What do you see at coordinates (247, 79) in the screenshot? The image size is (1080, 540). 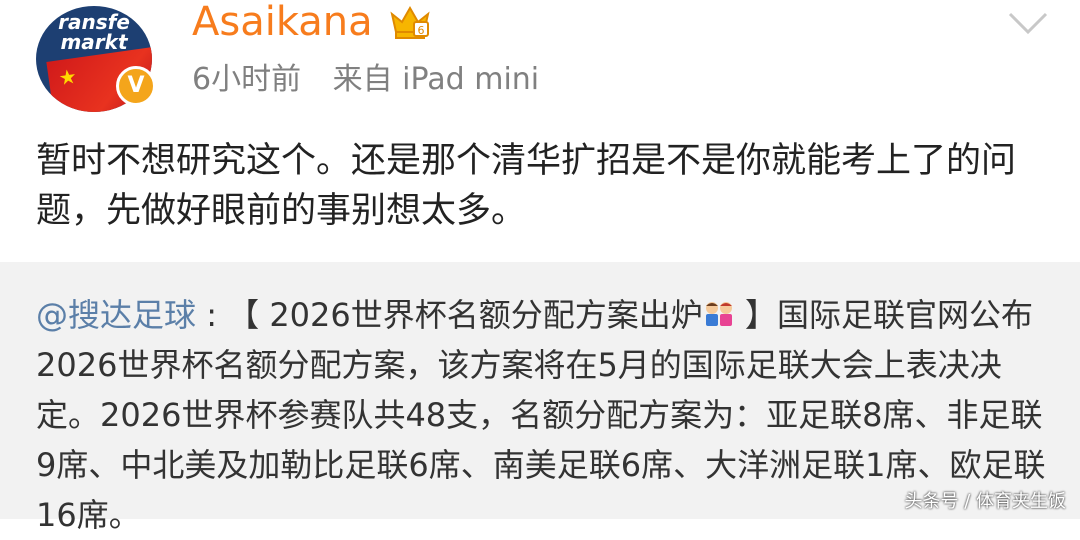 I see `post-time: 6小时前` at bounding box center [247, 79].